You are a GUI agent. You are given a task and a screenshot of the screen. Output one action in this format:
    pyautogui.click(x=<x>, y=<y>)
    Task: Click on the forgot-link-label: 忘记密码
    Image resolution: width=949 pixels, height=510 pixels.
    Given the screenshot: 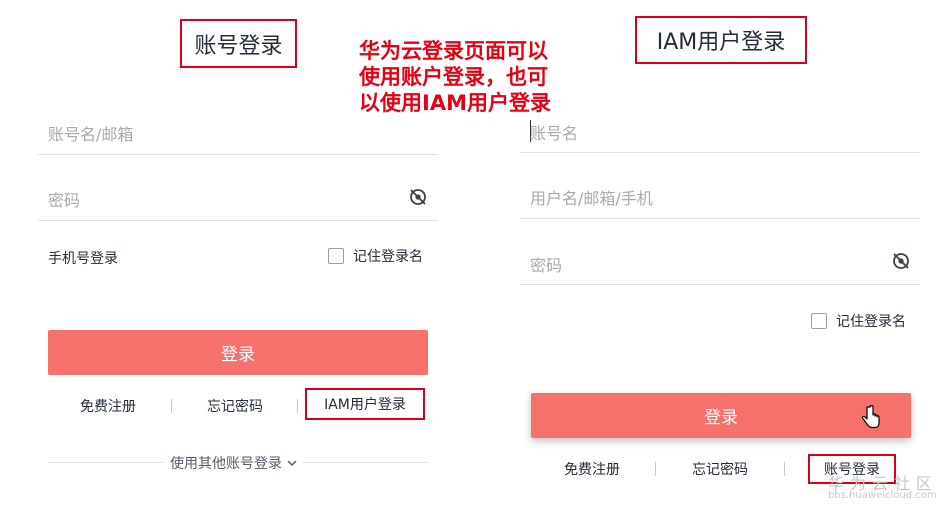 What is the action you would take?
    pyautogui.click(x=235, y=407)
    